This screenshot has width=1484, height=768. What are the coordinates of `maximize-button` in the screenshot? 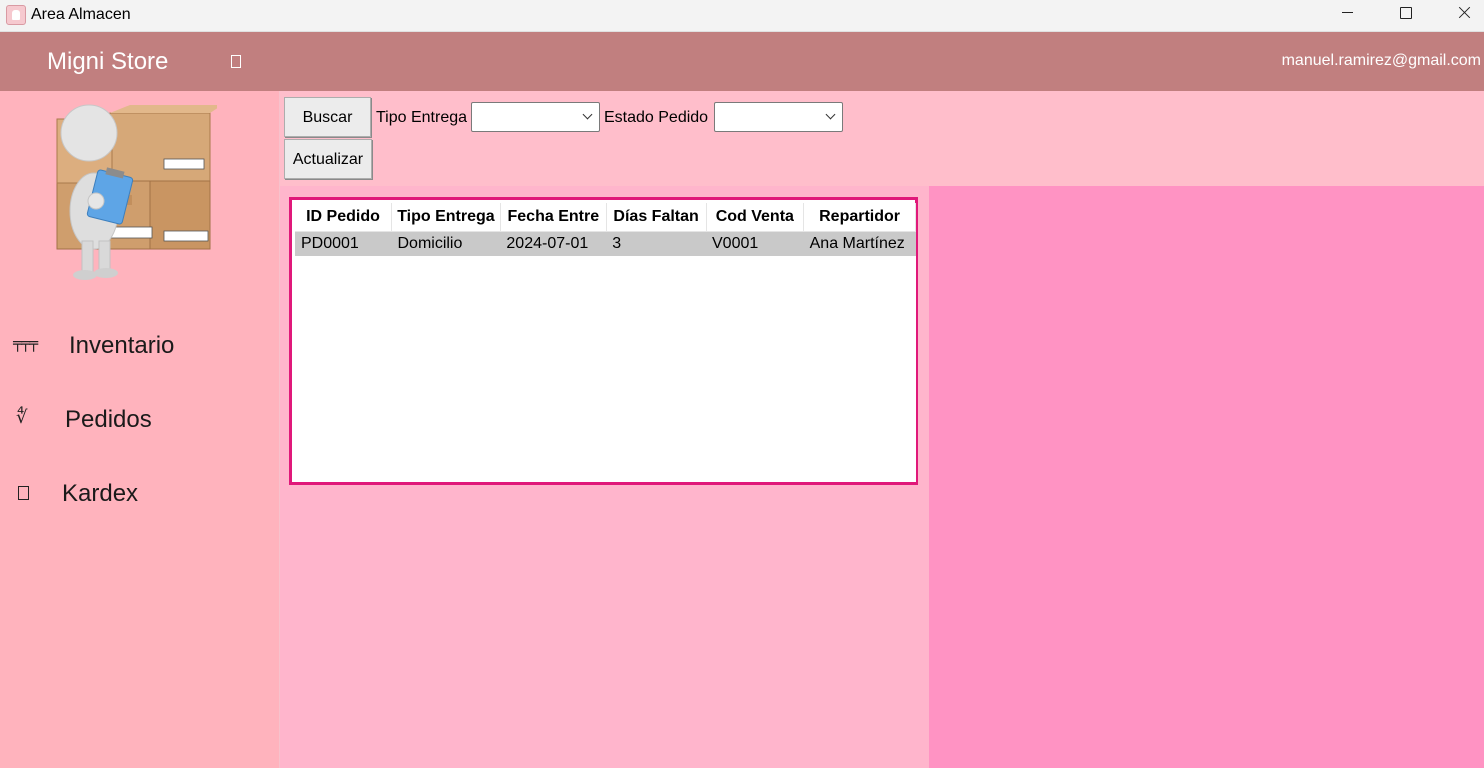 It's located at (1406, 16).